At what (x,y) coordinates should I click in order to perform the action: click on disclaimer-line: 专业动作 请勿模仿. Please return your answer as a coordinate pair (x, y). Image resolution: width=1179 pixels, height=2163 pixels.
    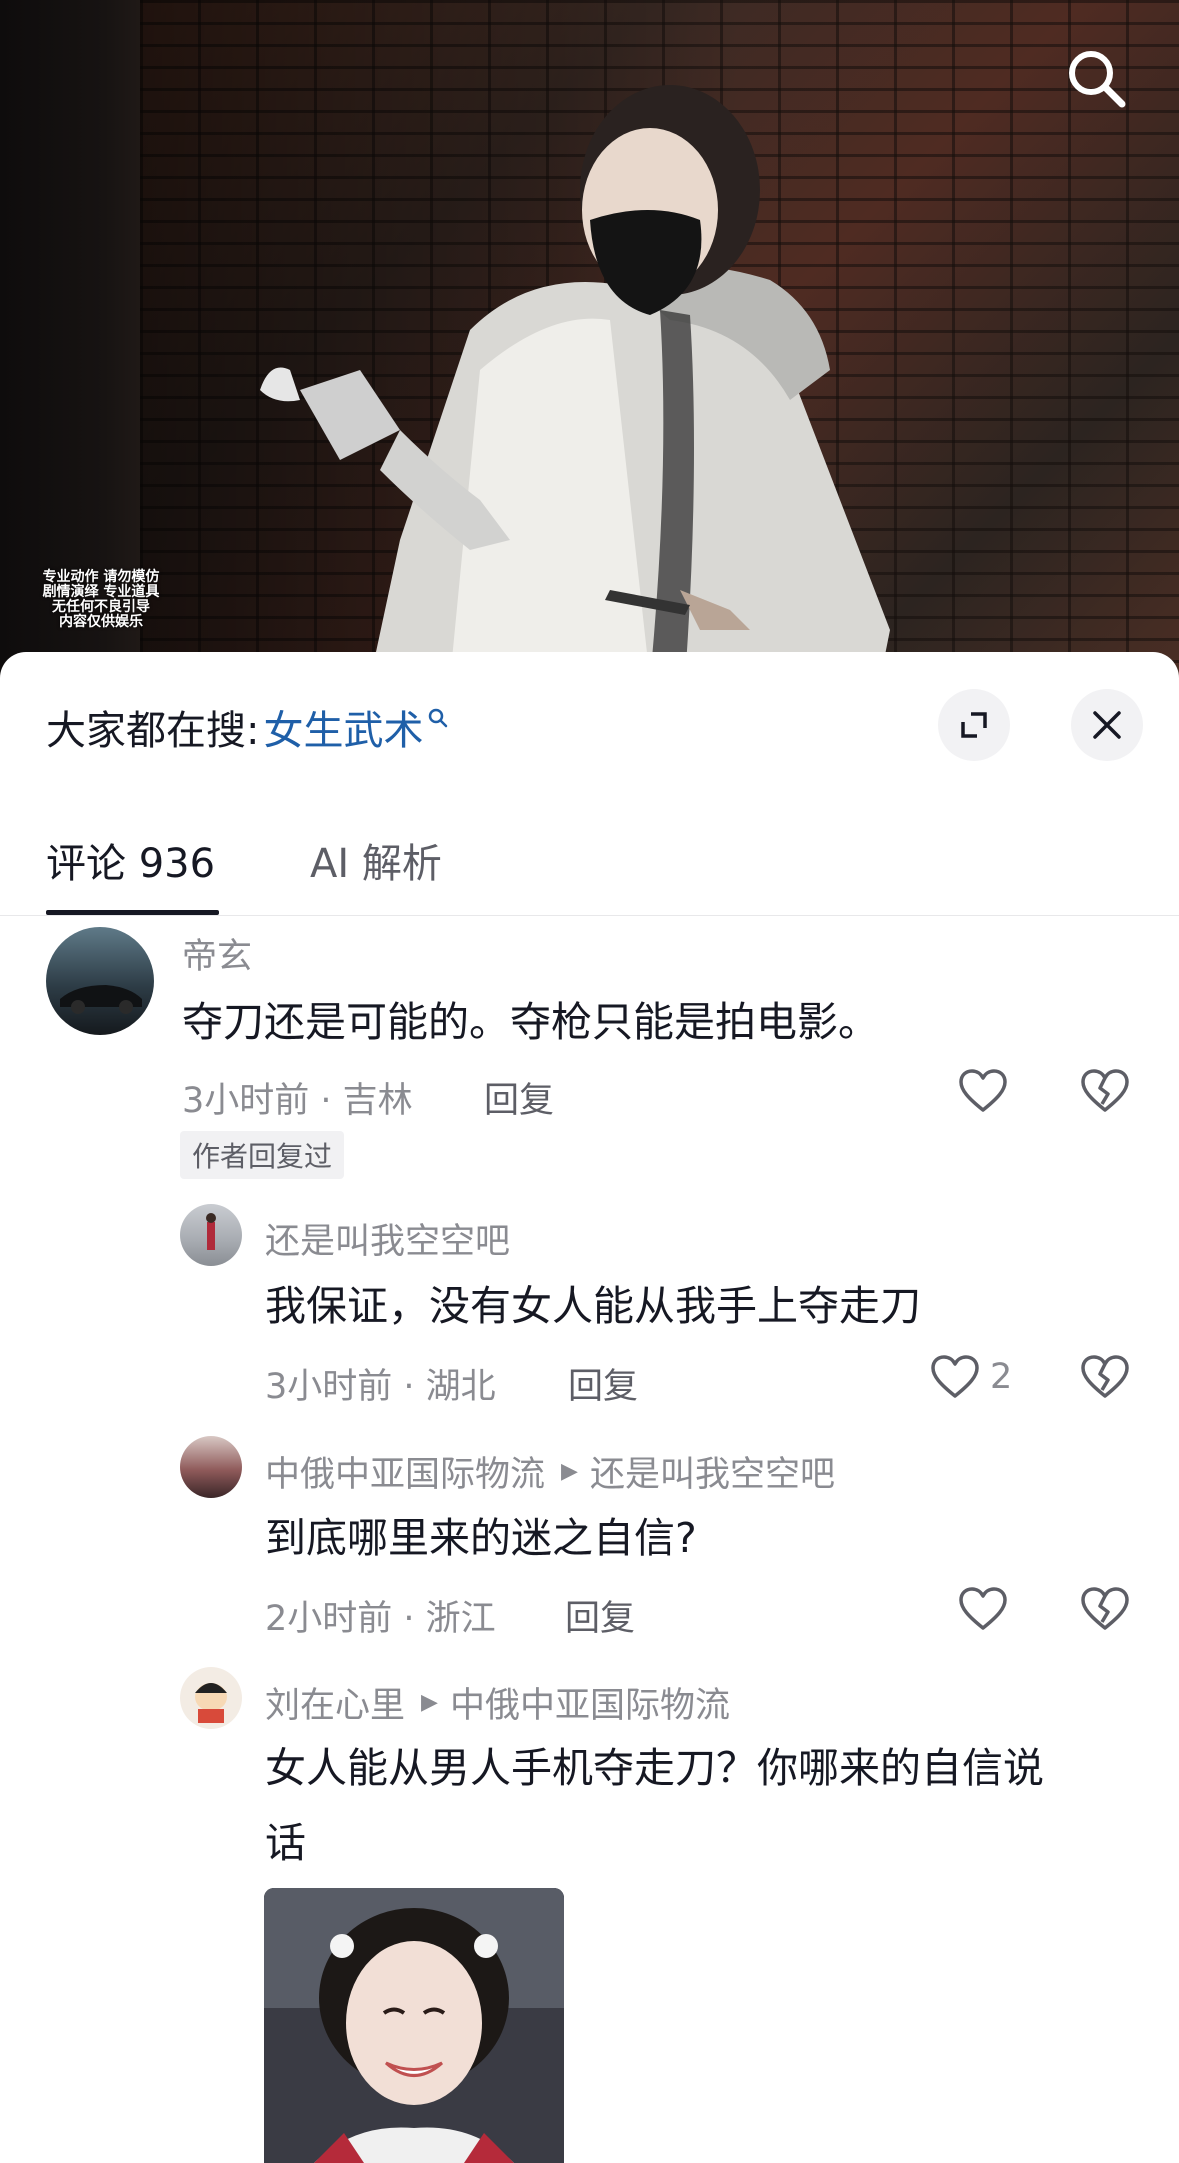
    Looking at the image, I should click on (101, 577).